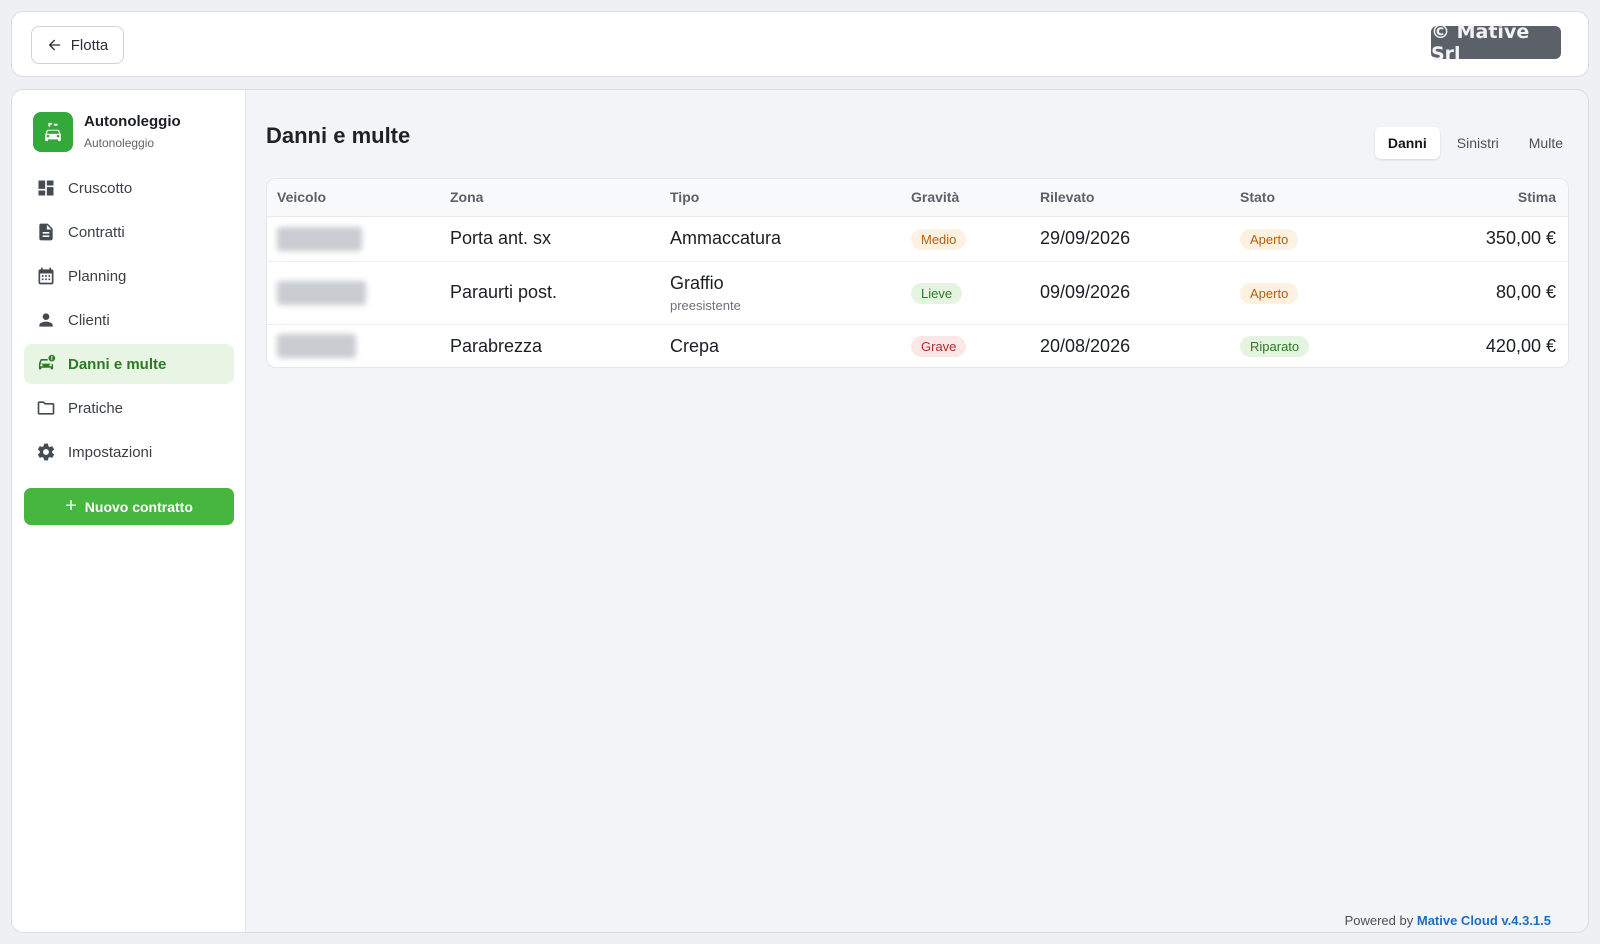 The width and height of the screenshot is (1600, 944). What do you see at coordinates (1484, 920) in the screenshot?
I see `footer-product-link: Mative Cloud v.4.3.1.5` at bounding box center [1484, 920].